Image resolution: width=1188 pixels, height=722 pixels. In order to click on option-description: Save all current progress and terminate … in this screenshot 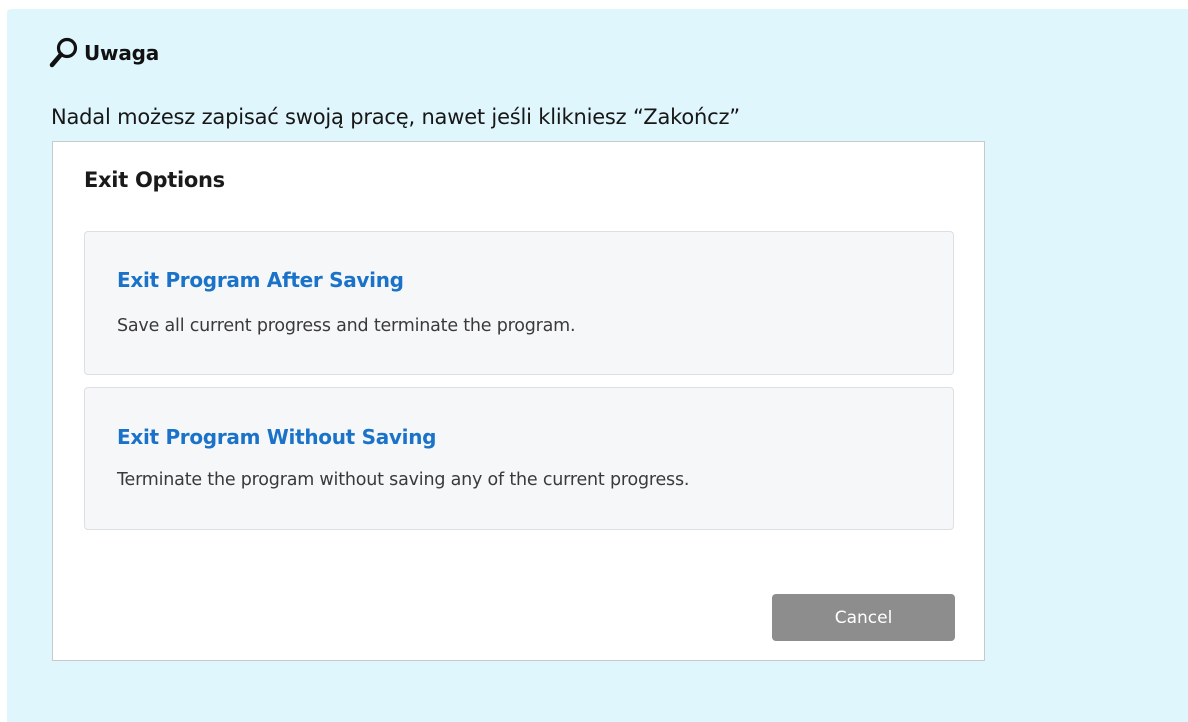, I will do `click(346, 326)`.